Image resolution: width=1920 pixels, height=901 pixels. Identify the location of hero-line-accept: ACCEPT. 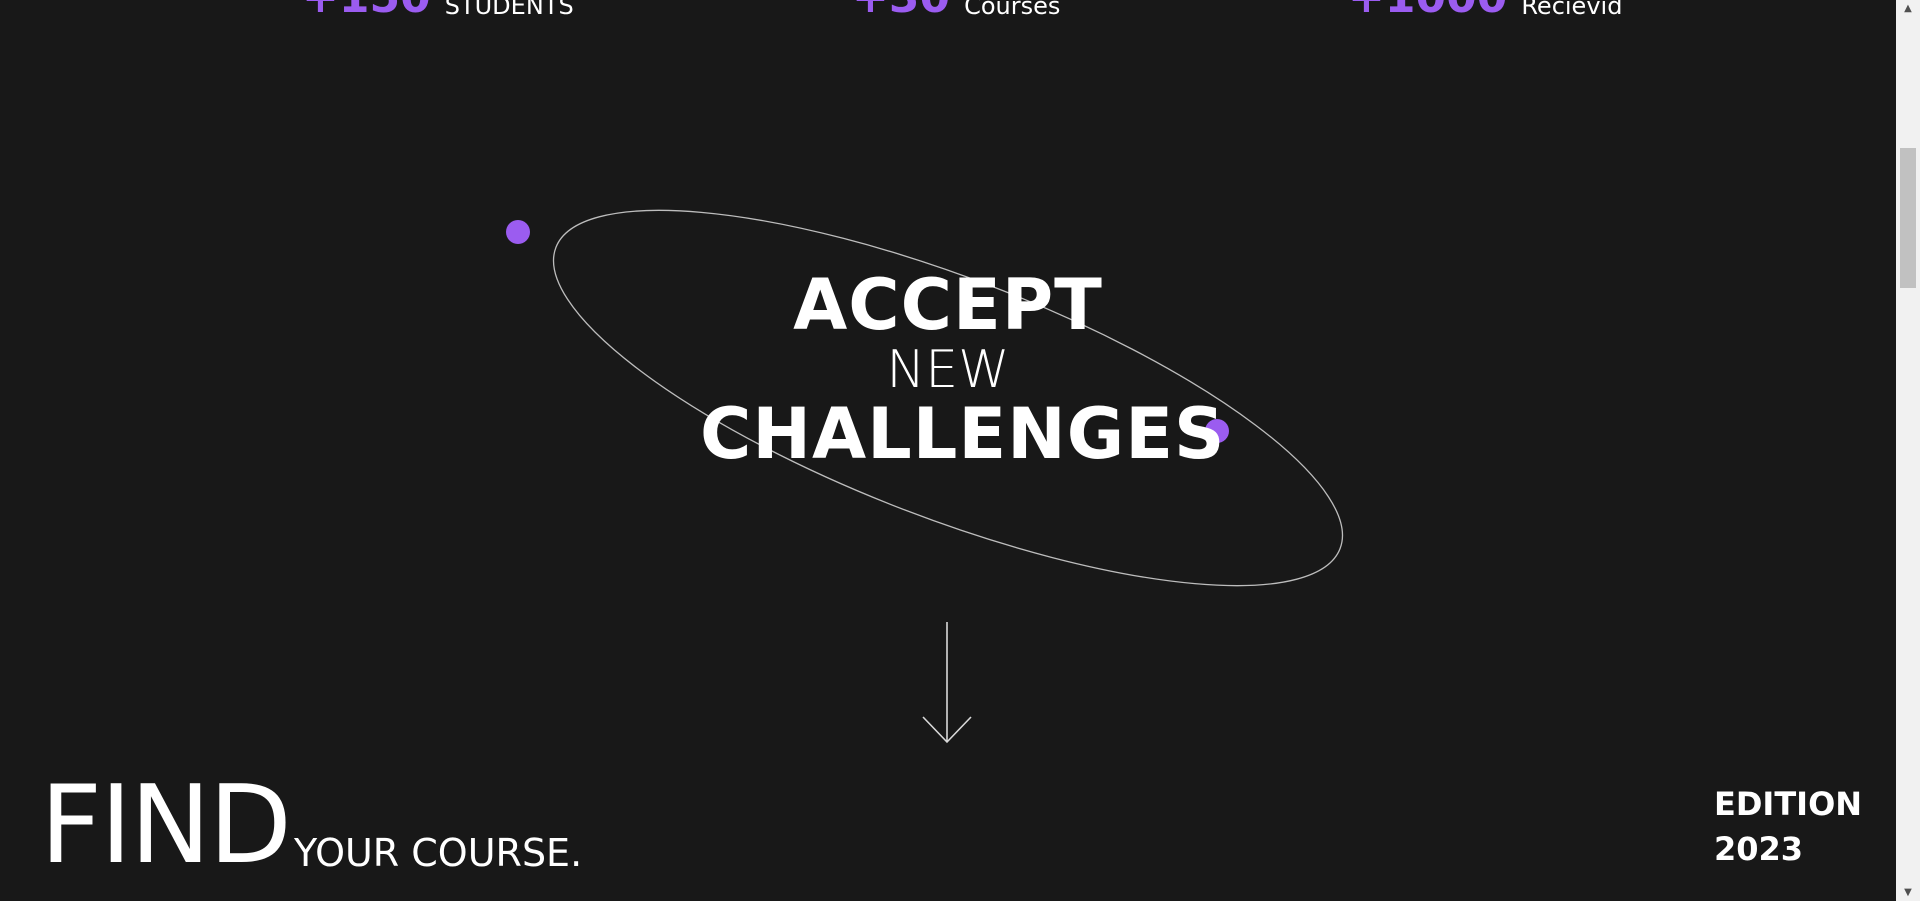
(948, 305).